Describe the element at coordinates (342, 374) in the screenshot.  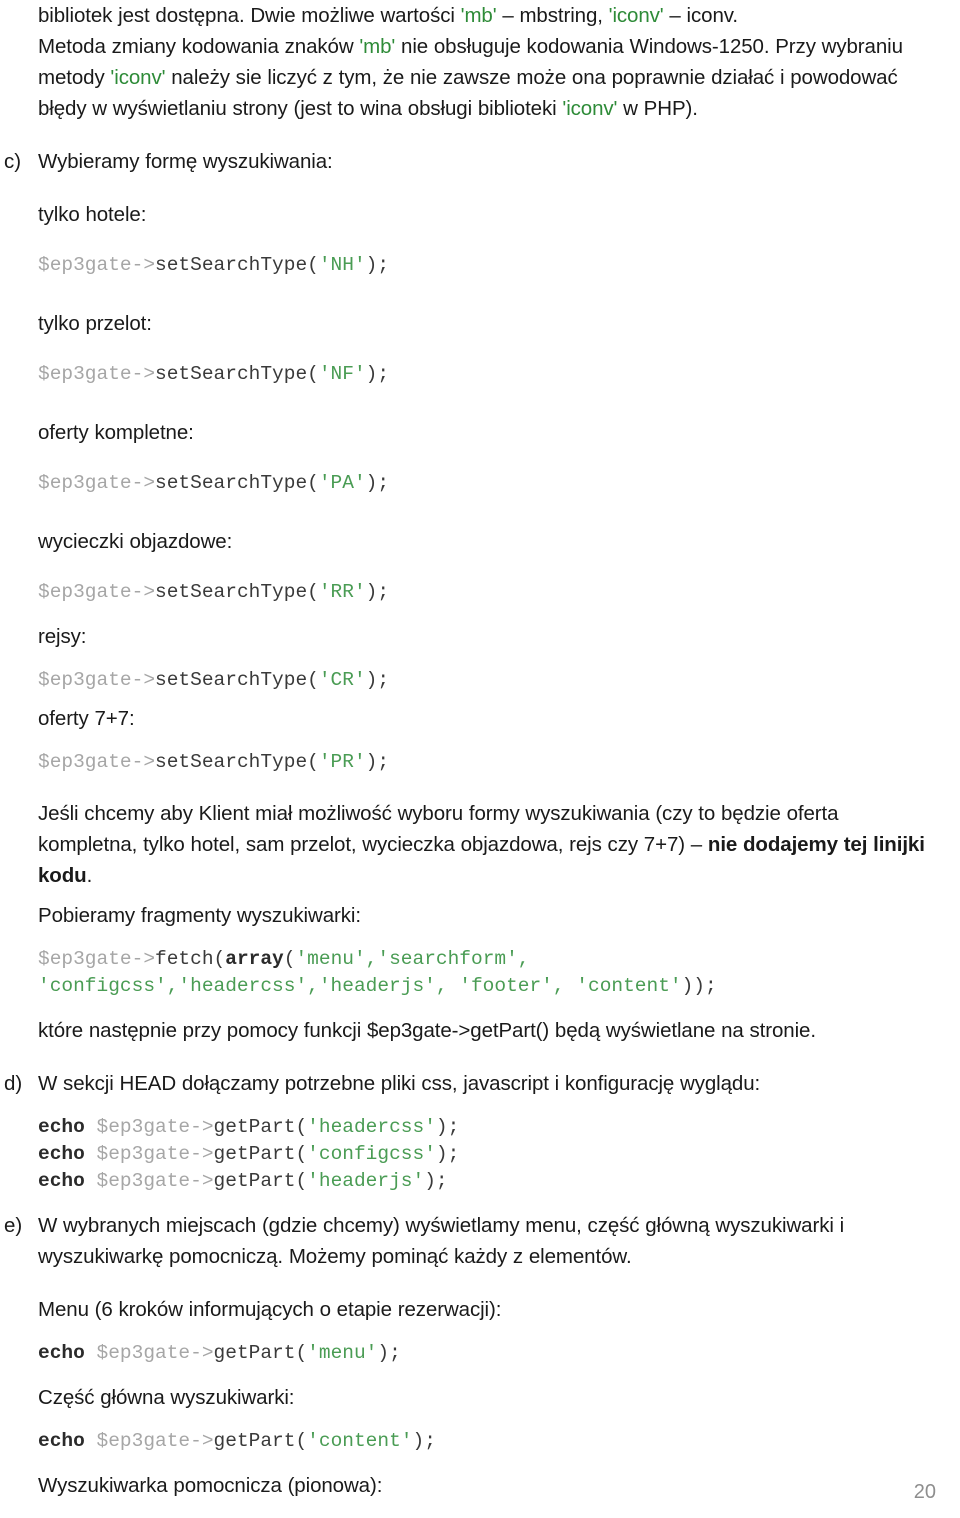
I see `code-string: 'NF'` at that location.